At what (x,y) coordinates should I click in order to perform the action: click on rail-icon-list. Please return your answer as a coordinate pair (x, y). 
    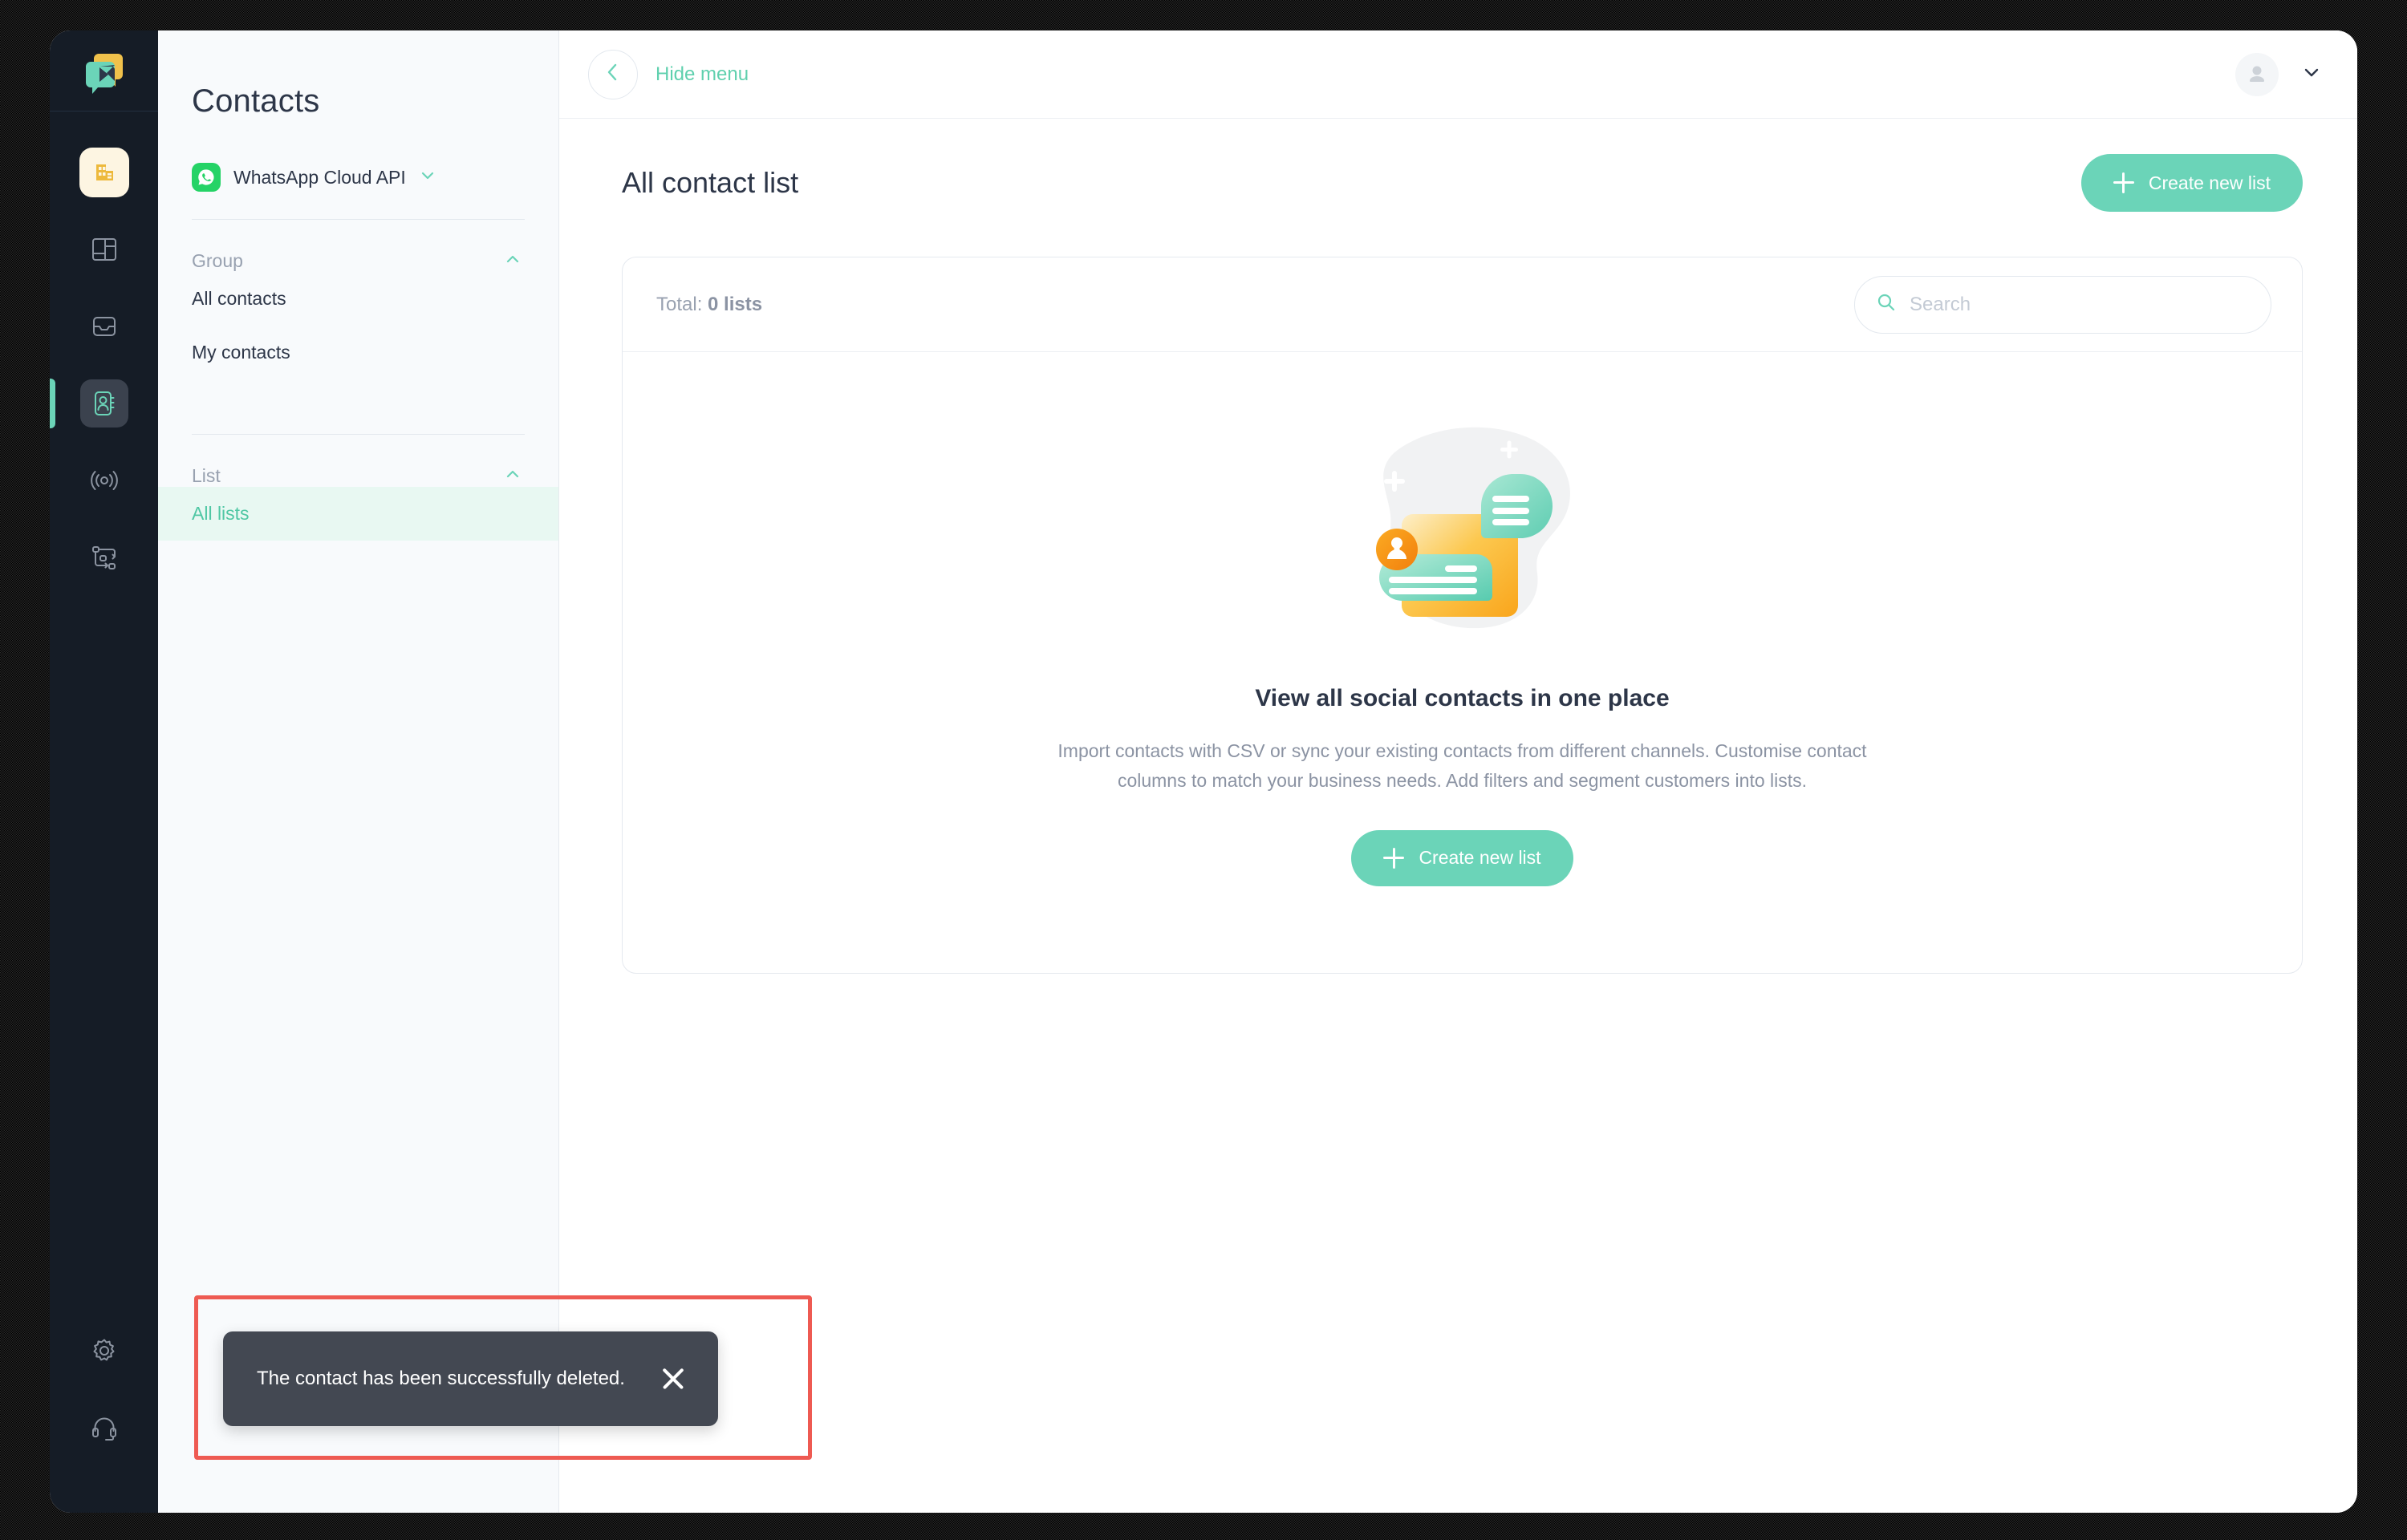
    Looking at the image, I should click on (104, 353).